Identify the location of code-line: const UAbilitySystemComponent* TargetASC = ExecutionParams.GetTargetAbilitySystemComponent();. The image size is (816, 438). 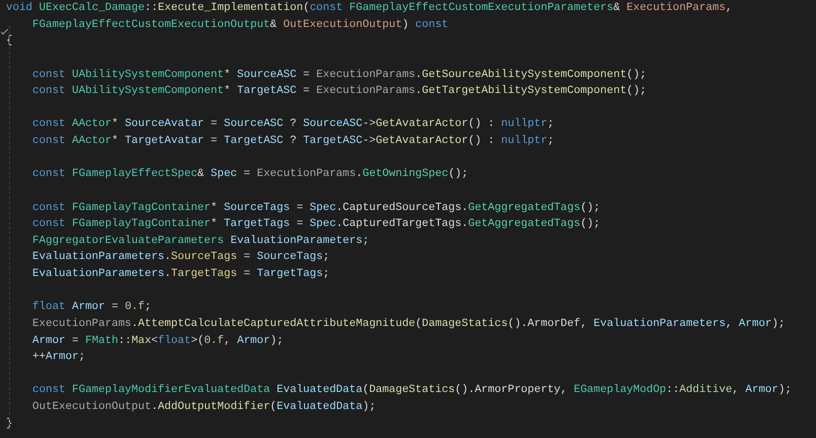
(339, 92).